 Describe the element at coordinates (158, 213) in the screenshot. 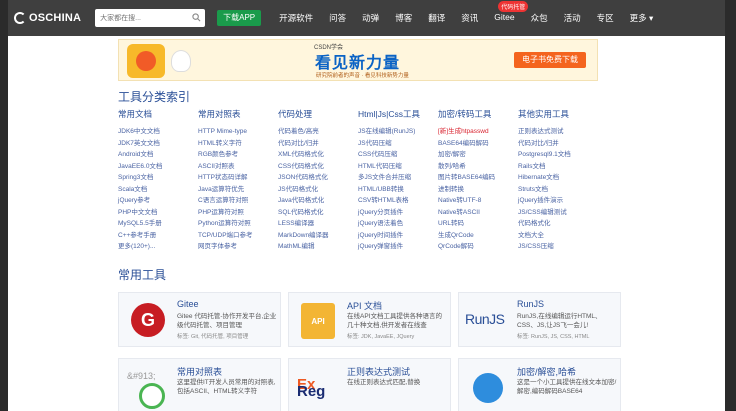

I see `tool-link: PHP中文文档` at that location.